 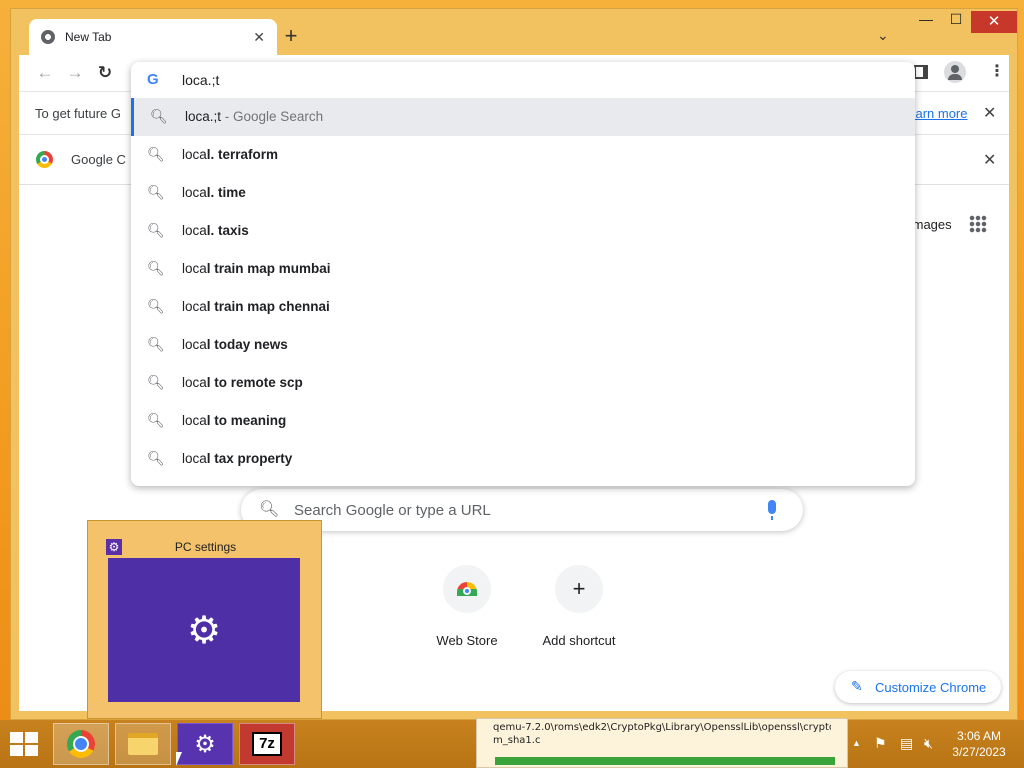 What do you see at coordinates (105, 73) in the screenshot?
I see `reload-button: ↻` at bounding box center [105, 73].